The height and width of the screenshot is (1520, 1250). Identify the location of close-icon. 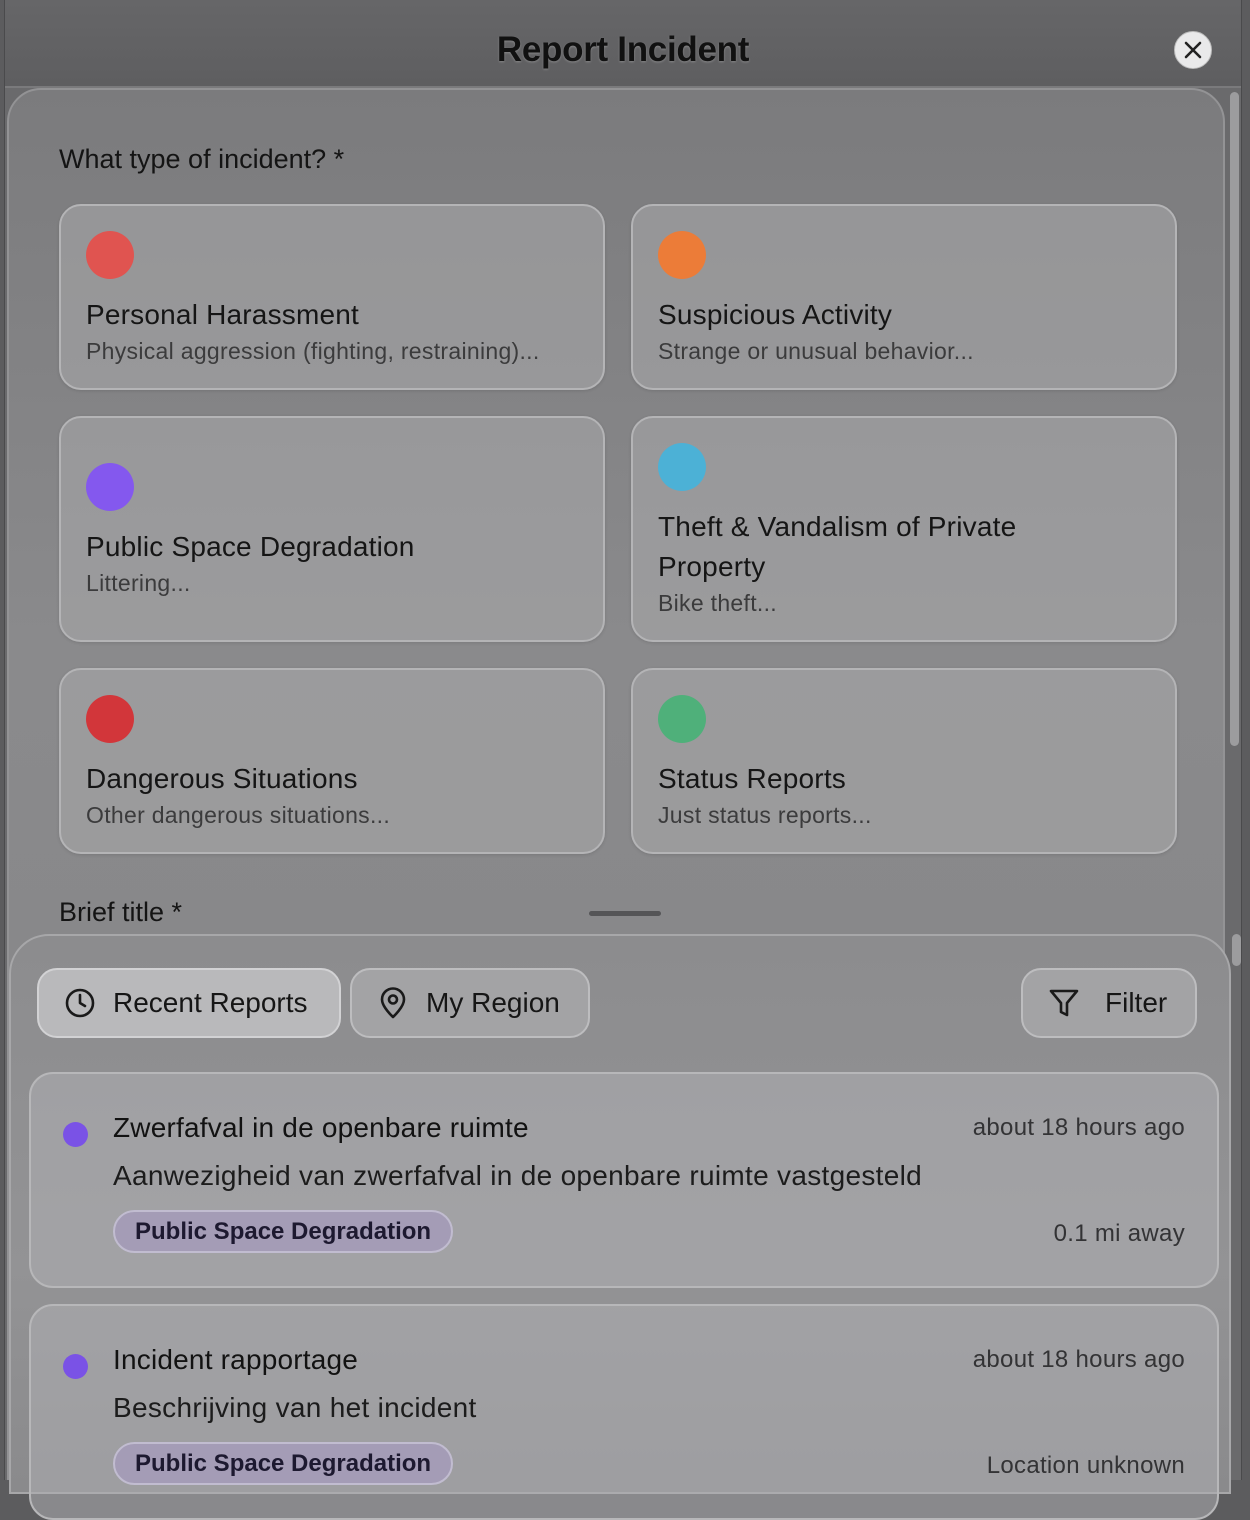
(1193, 50).